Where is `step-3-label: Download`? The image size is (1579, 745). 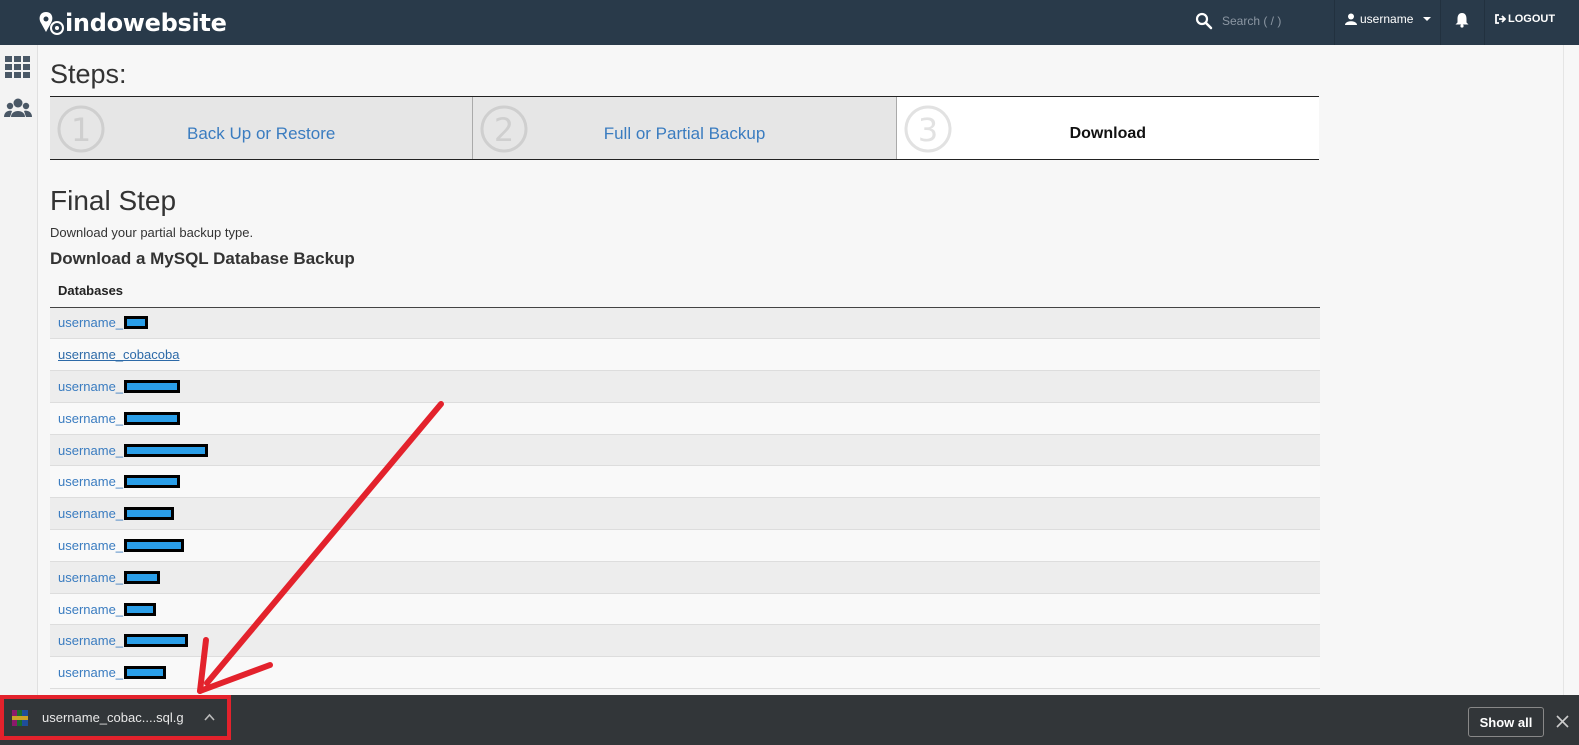 step-3-label: Download is located at coordinates (1108, 133).